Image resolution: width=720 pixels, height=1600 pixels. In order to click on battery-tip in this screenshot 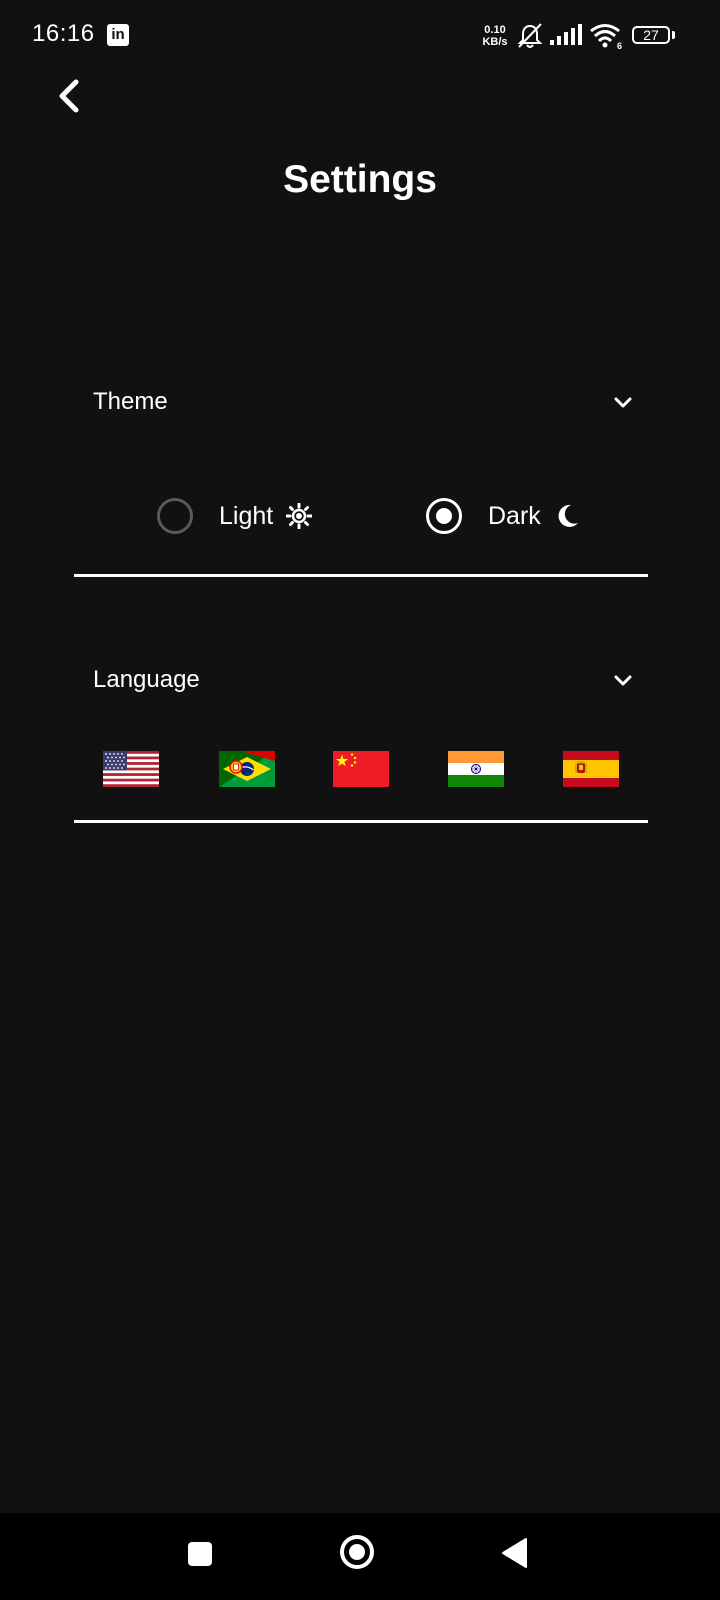, I will do `click(673, 35)`.